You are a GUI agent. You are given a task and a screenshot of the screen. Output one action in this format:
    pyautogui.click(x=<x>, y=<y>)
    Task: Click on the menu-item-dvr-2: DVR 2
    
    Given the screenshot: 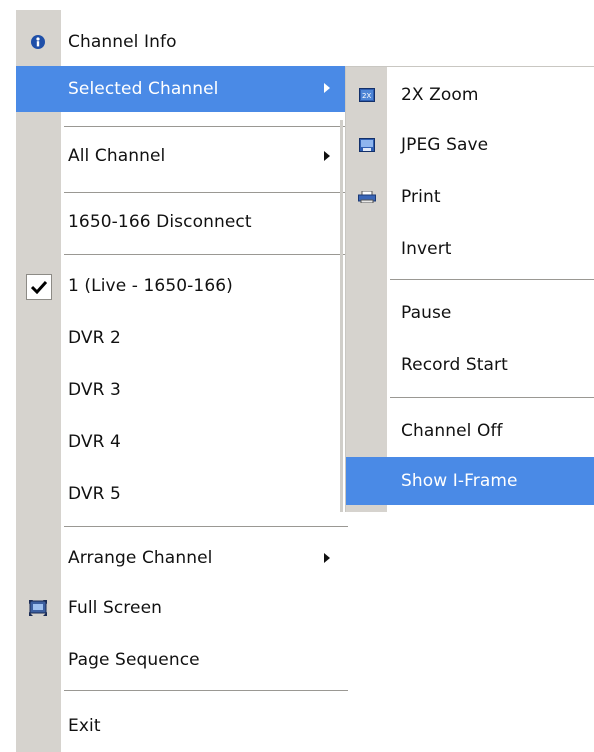 What is the action you would take?
    pyautogui.click(x=182, y=338)
    